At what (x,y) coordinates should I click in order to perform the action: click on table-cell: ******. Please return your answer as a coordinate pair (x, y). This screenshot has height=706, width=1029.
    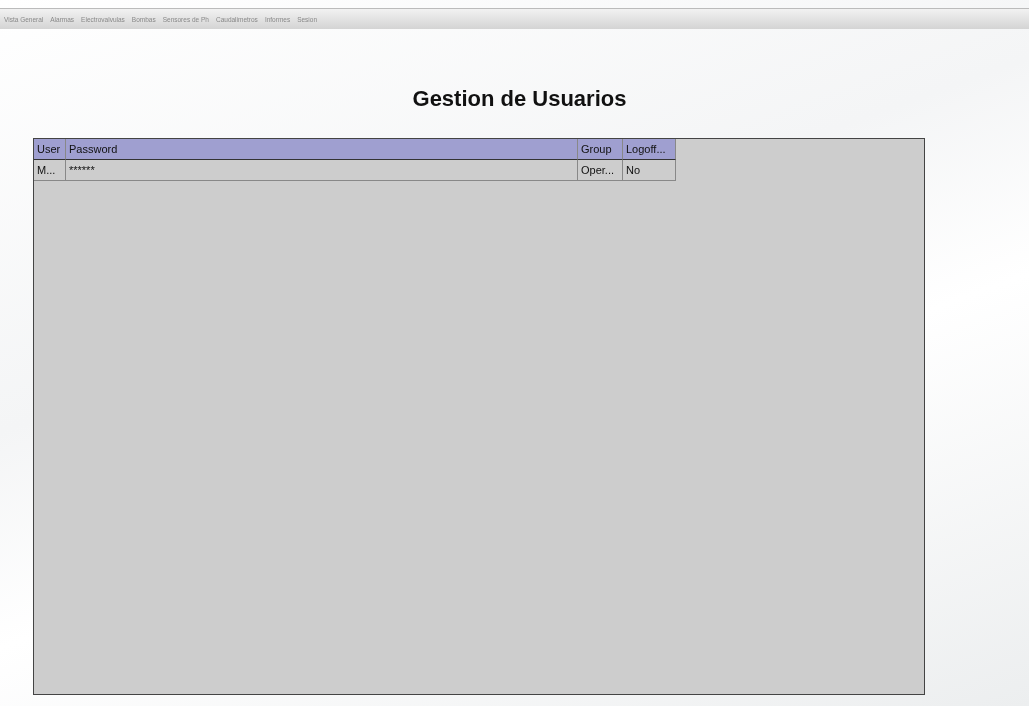
    Looking at the image, I should click on (322, 170).